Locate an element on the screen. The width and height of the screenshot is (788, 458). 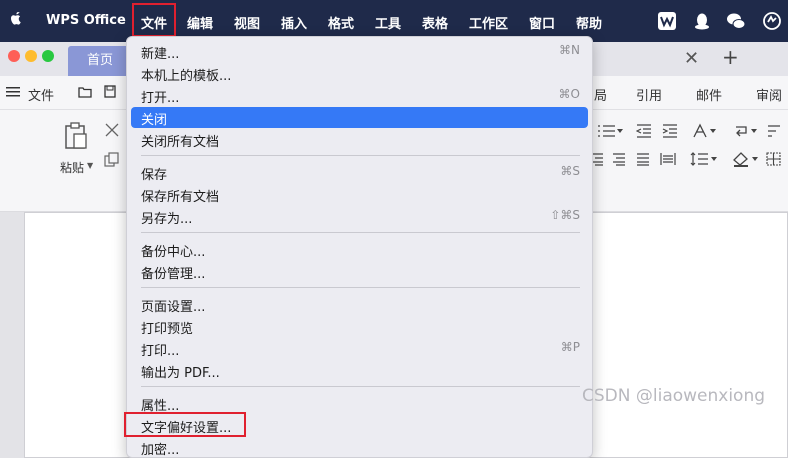
window-minimize-button is located at coordinates (31, 56).